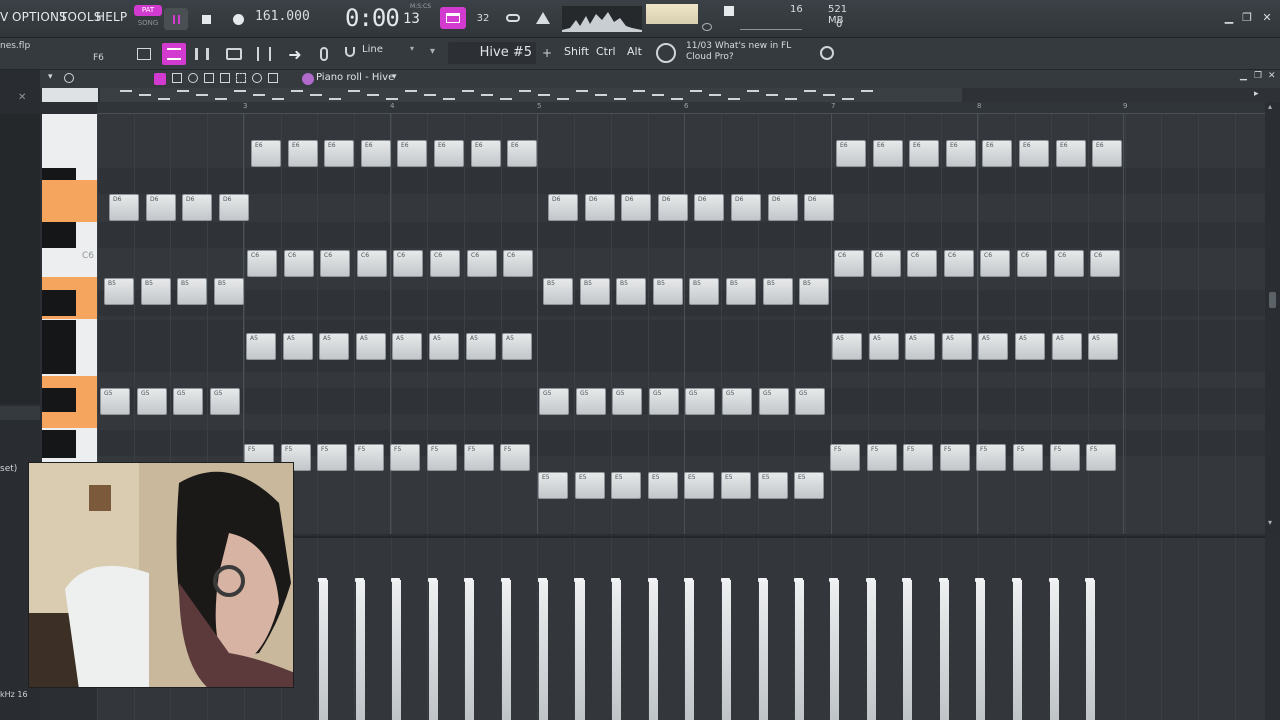  I want to click on select-tool-icon, so click(241, 78).